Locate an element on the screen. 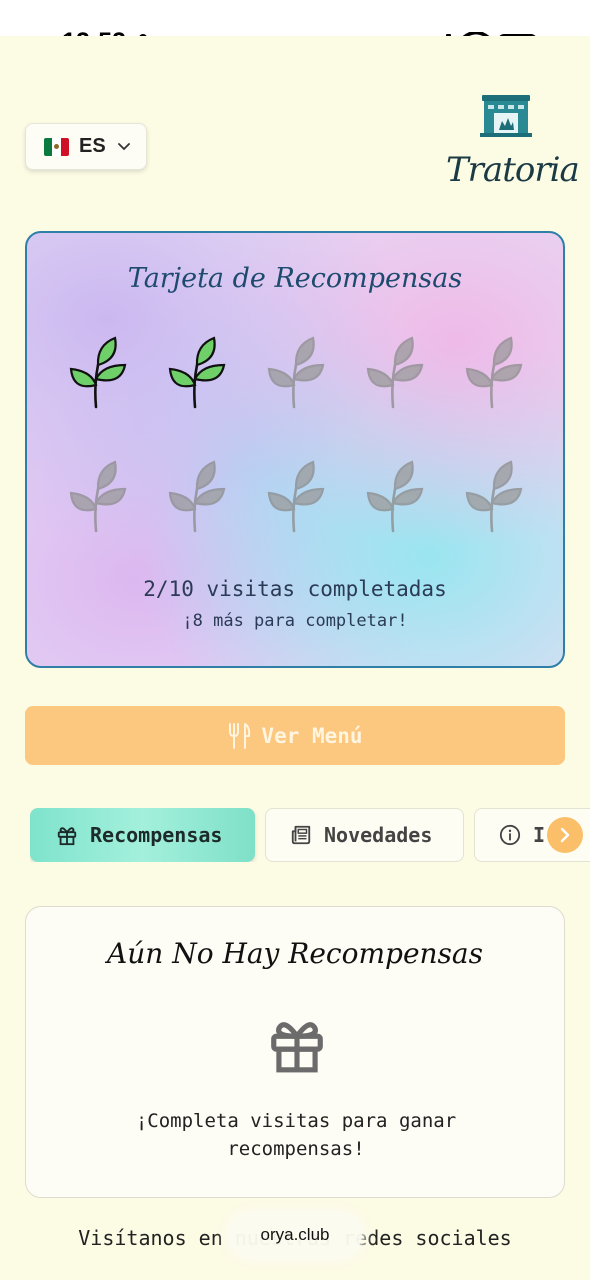  mexico-flag-icon is located at coordinates (56, 146).